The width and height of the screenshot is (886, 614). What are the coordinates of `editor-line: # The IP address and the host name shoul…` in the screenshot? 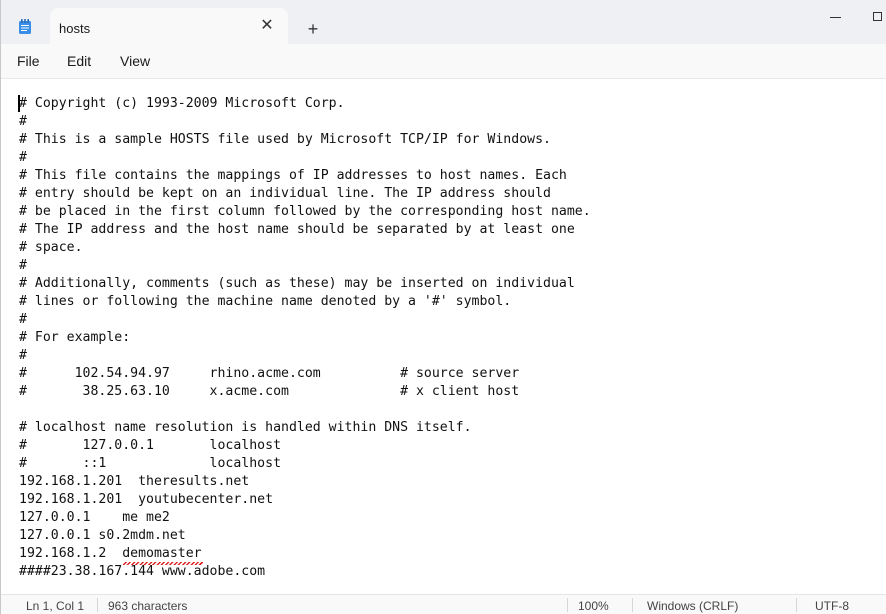 It's located at (297, 229).